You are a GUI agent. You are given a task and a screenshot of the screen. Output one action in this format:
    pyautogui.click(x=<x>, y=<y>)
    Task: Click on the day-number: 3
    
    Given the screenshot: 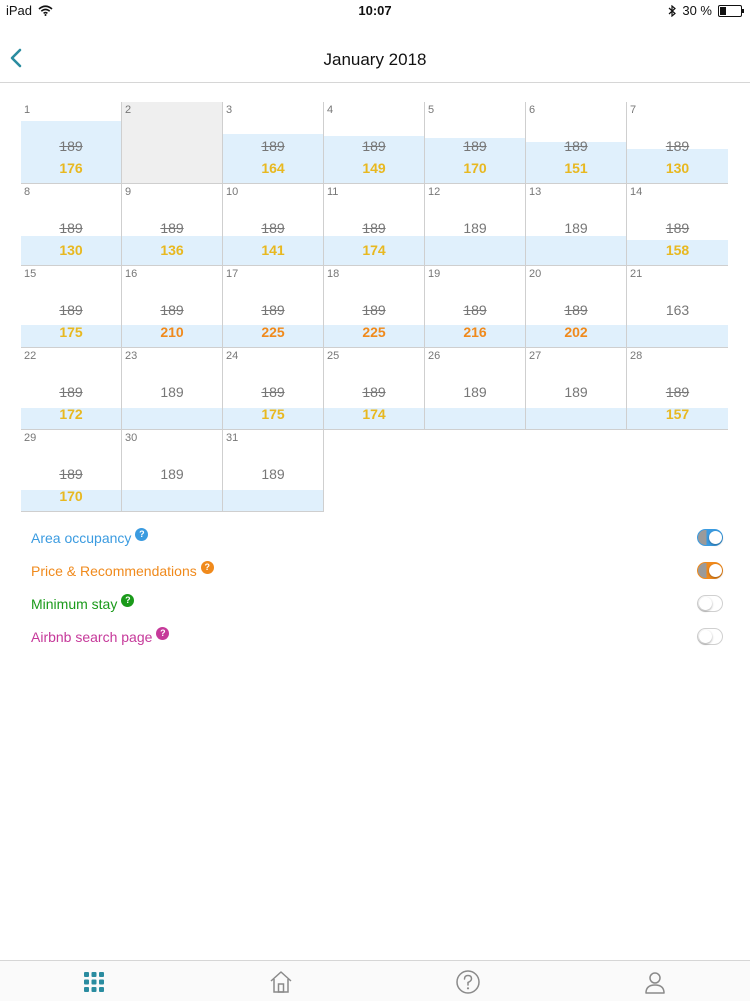 What is the action you would take?
    pyautogui.click(x=229, y=110)
    